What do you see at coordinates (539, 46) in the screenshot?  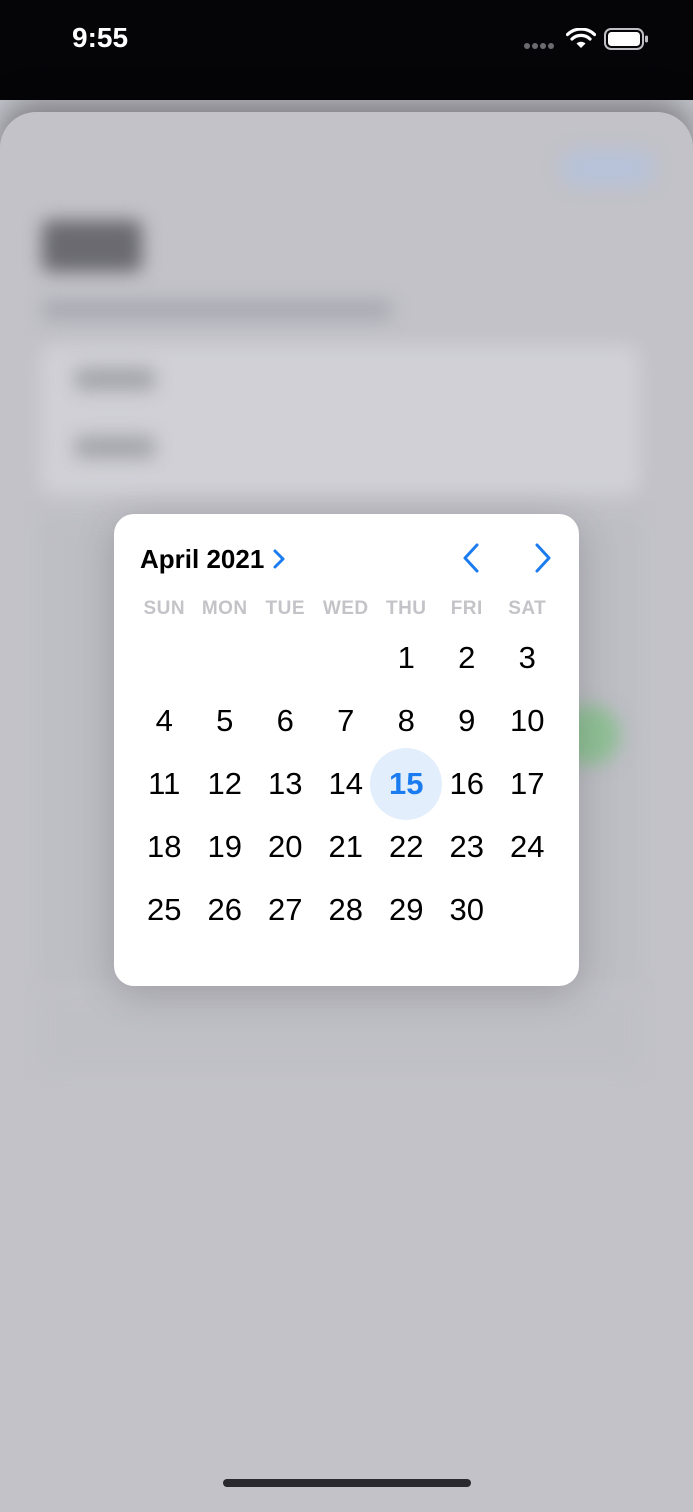 I see `cellular-signal-icon` at bounding box center [539, 46].